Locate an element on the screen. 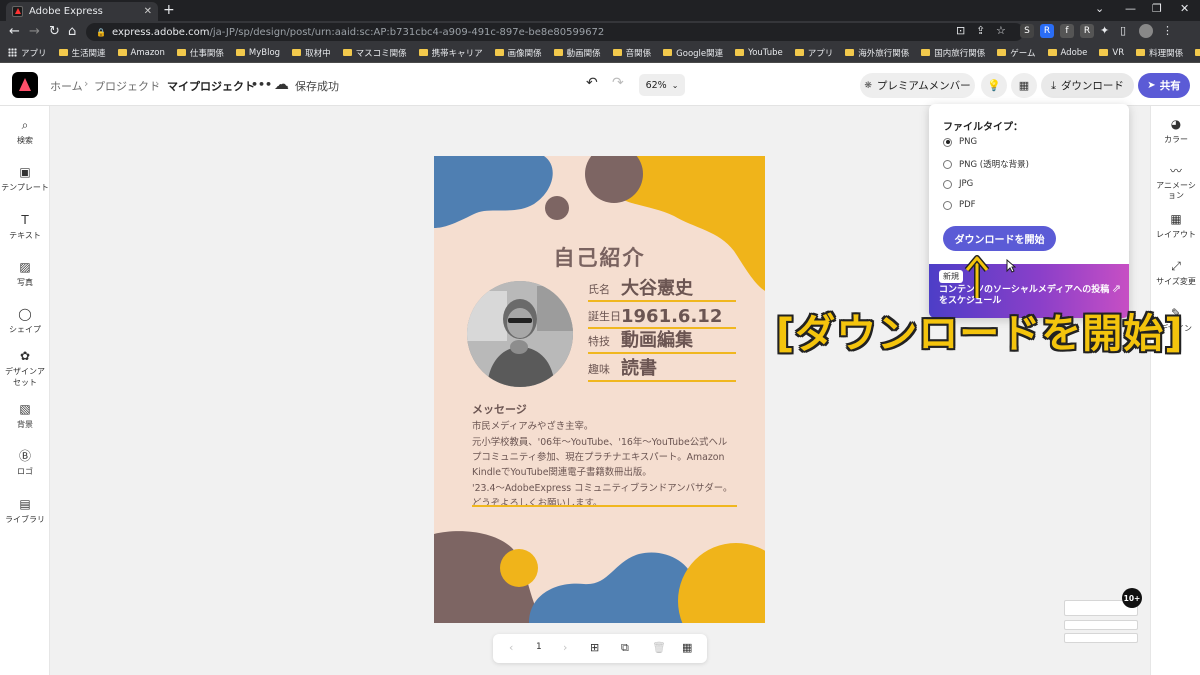  bookmark-folder: 音関係 is located at coordinates (631, 53).